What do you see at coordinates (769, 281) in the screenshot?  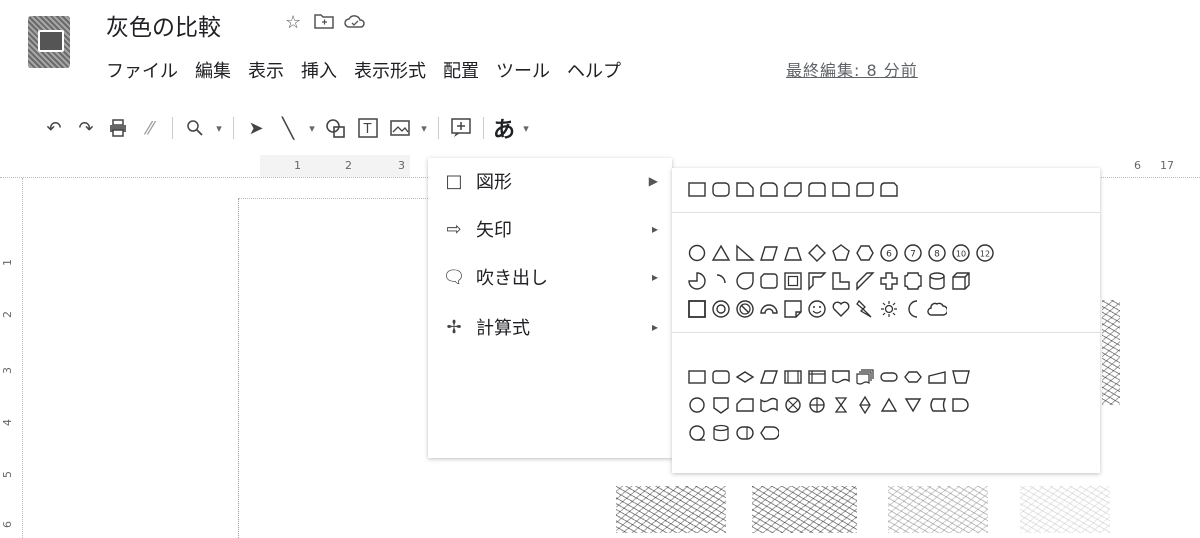 I see `chord-icon` at bounding box center [769, 281].